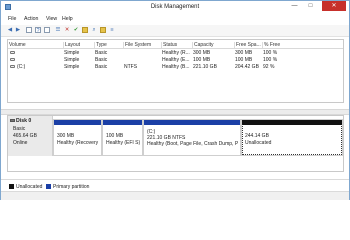 This screenshot has height=240, width=350. Describe the element at coordinates (29, 186) in the screenshot. I see `legend-unallocated: Unallocated` at that location.